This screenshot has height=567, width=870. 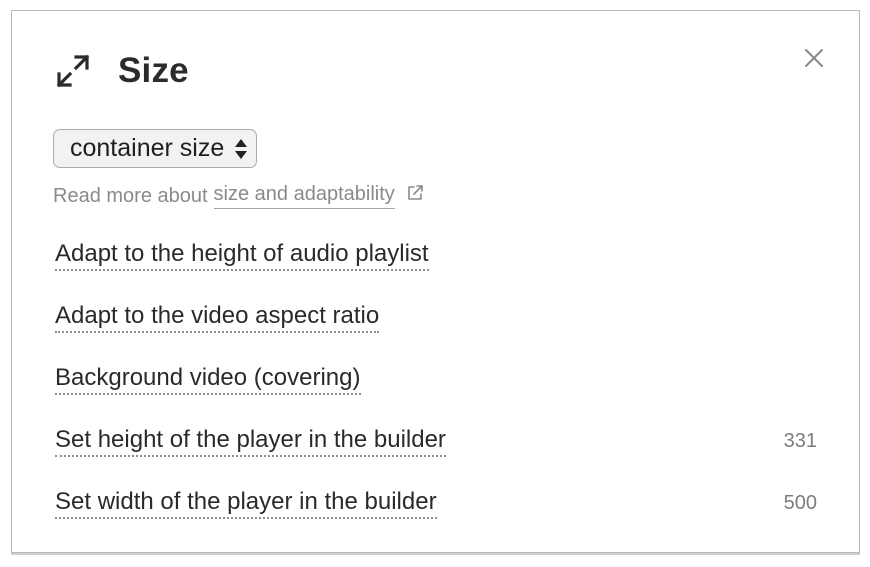 What do you see at coordinates (130, 195) in the screenshot?
I see `read-more-prefix: Read more about` at bounding box center [130, 195].